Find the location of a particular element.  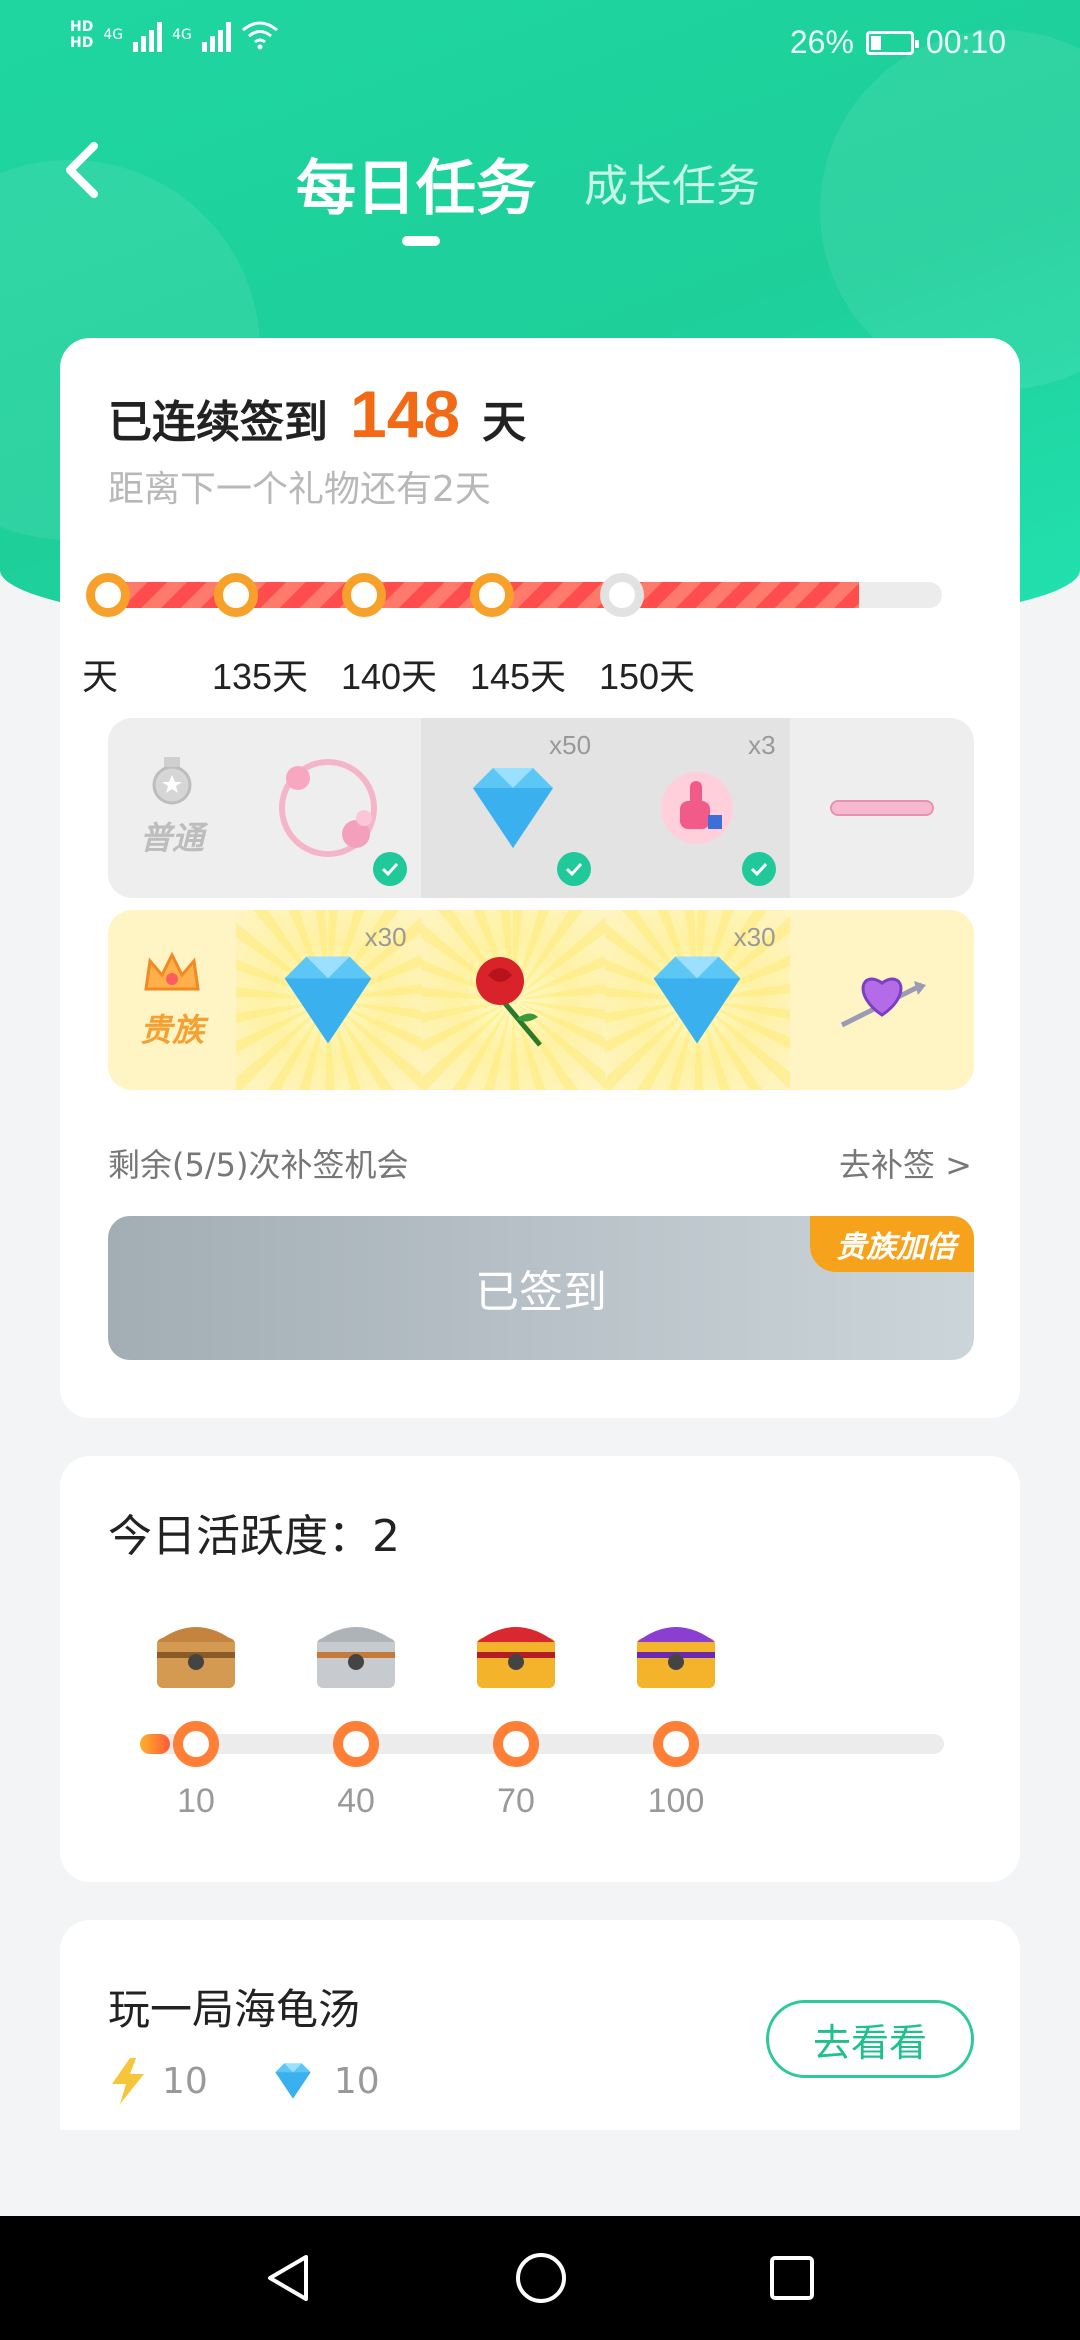

system-nav-bar is located at coordinates (540, 2278).